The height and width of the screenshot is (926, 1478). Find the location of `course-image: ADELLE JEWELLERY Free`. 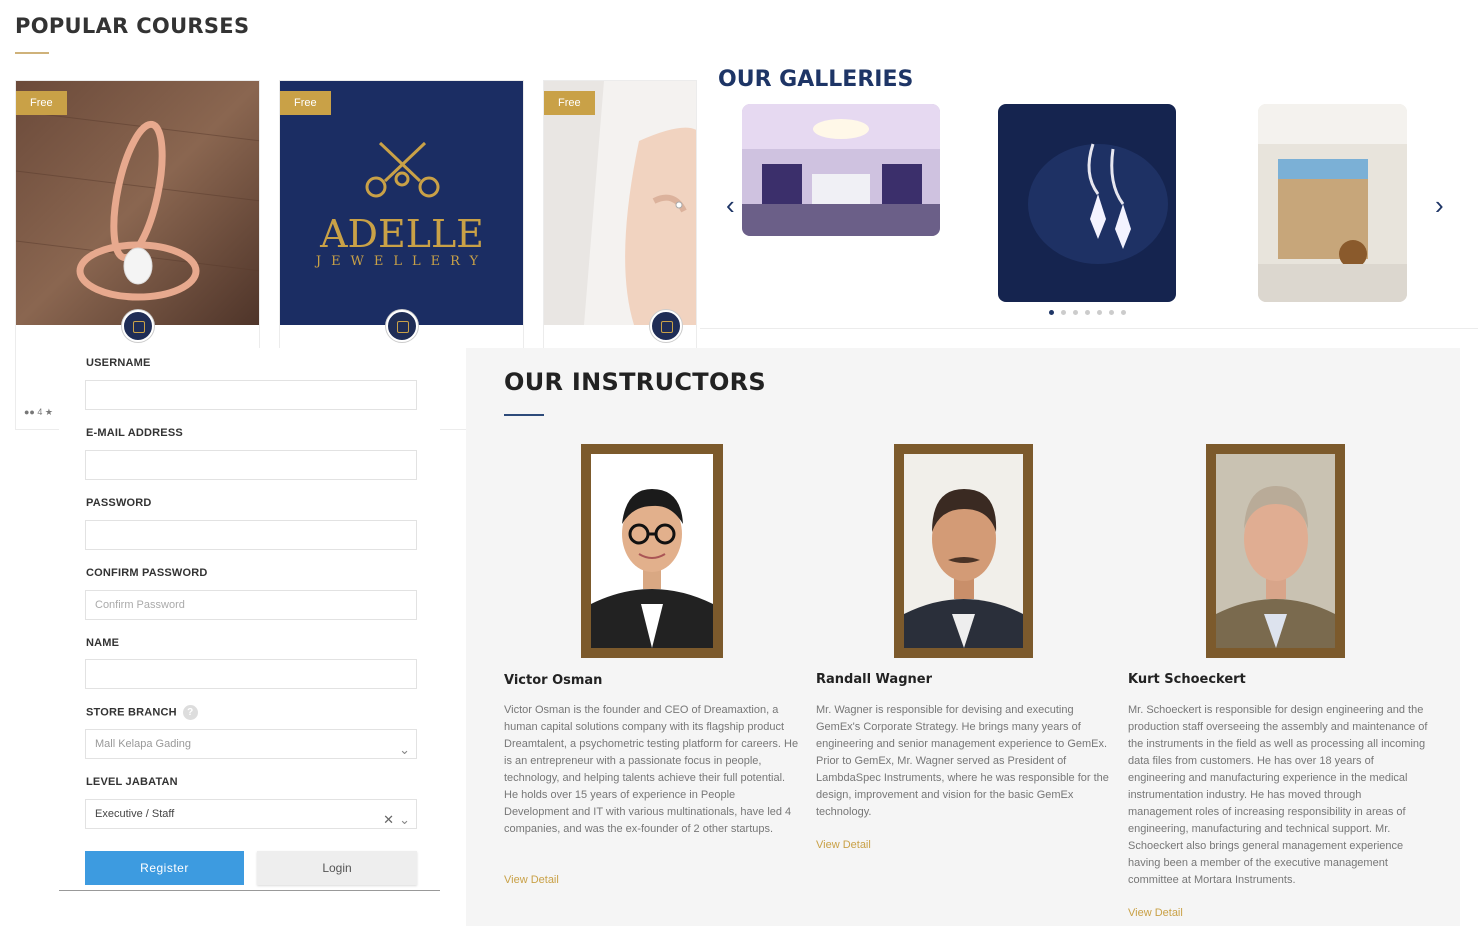

course-image: ADELLE JEWELLERY Free is located at coordinates (401, 203).